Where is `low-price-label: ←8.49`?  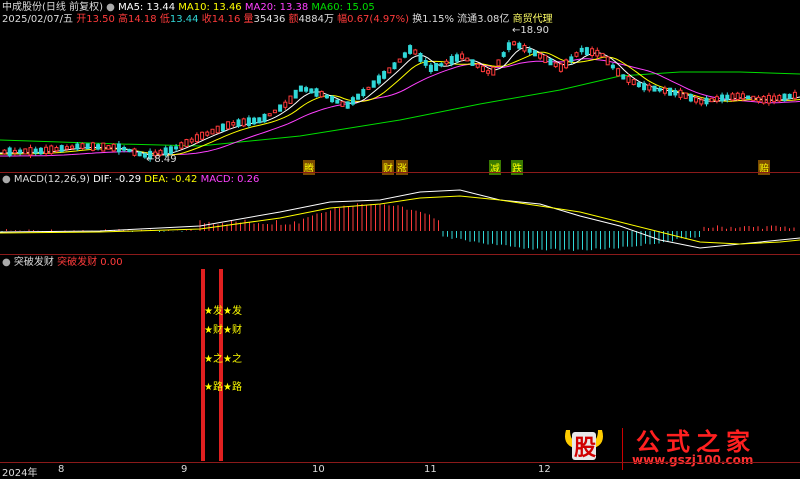 low-price-label: ←8.49 is located at coordinates (161, 159).